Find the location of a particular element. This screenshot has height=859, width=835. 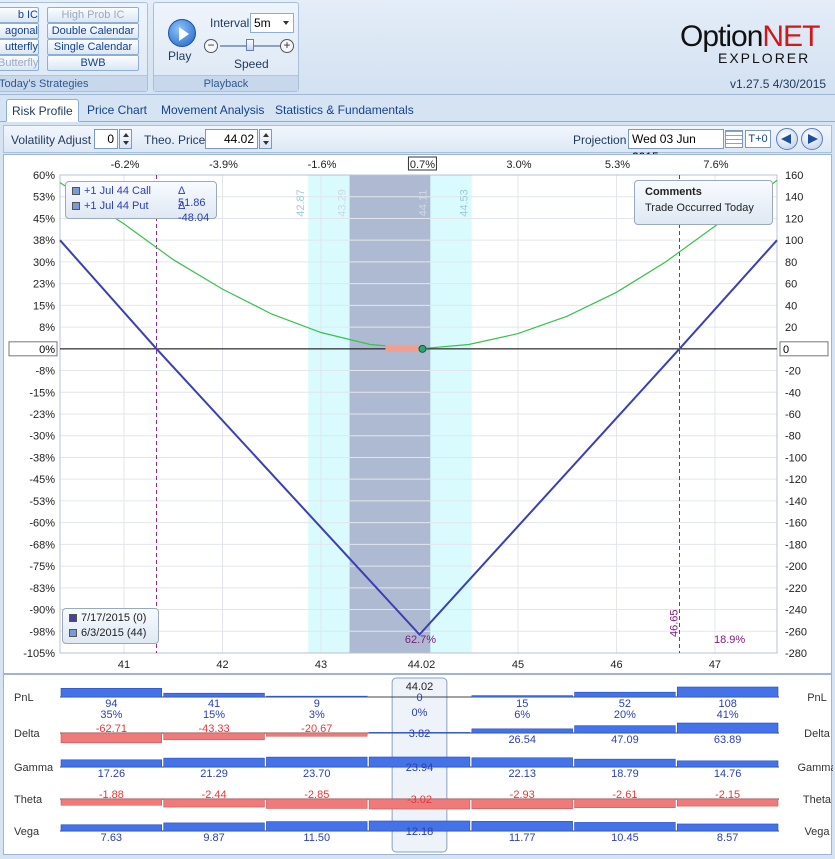

interval-value: 5m is located at coordinates (262, 23).